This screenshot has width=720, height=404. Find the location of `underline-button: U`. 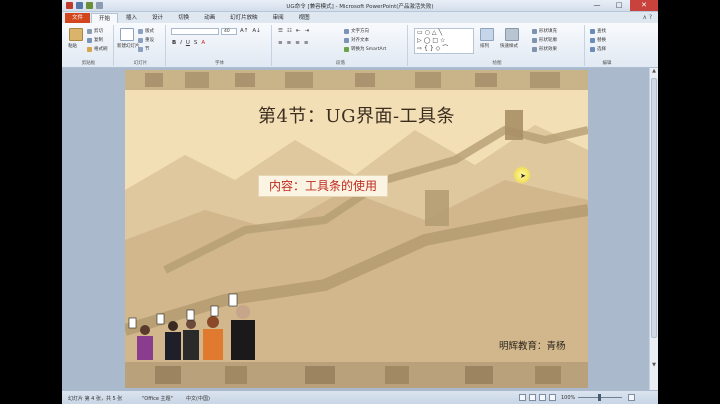

underline-button: U is located at coordinates (188, 43).